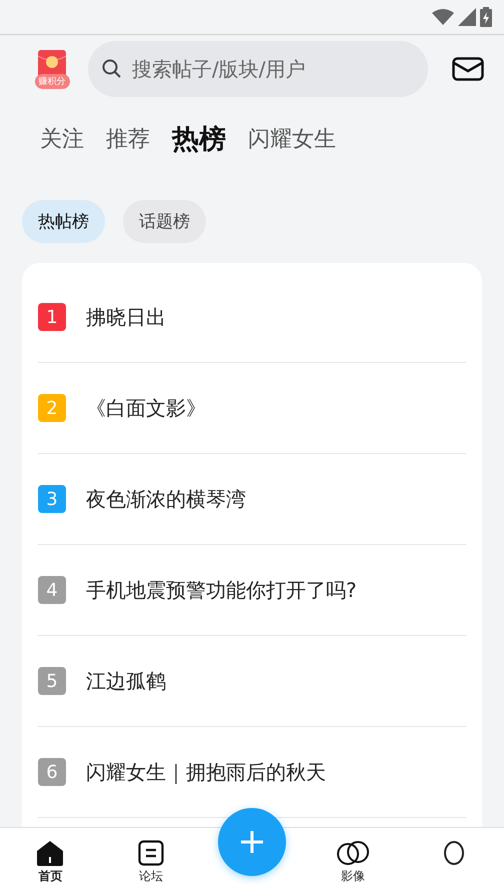 This screenshot has width=504, height=896. What do you see at coordinates (467, 17) in the screenshot?
I see `signal-icon` at bounding box center [467, 17].